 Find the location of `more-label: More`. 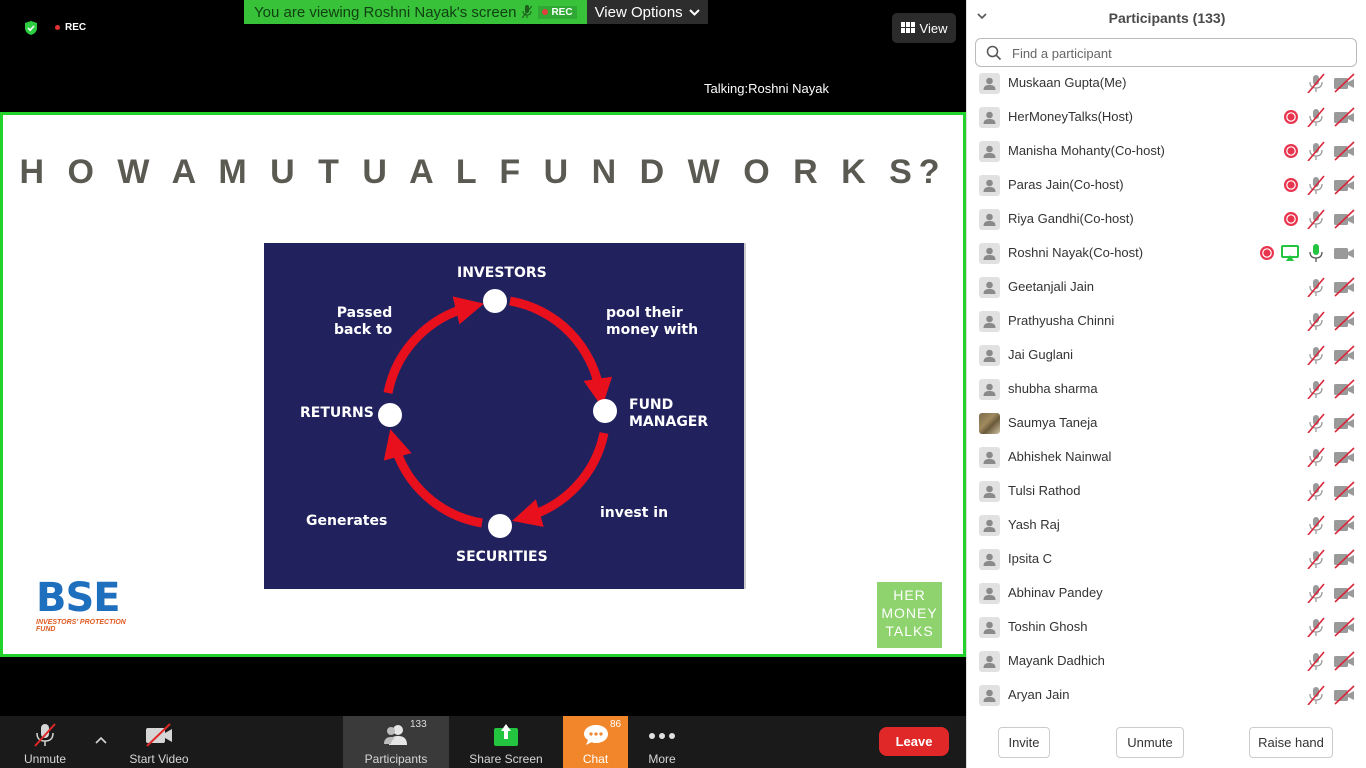

more-label: More is located at coordinates (662, 759).